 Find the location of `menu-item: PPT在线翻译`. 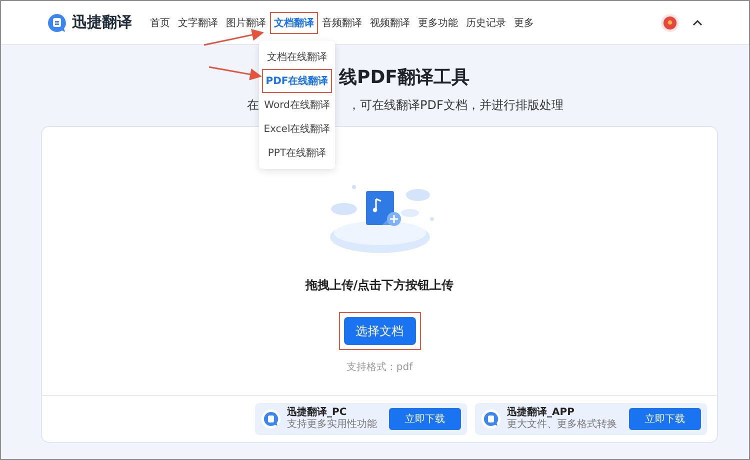

menu-item: PPT在线翻译 is located at coordinates (297, 153).